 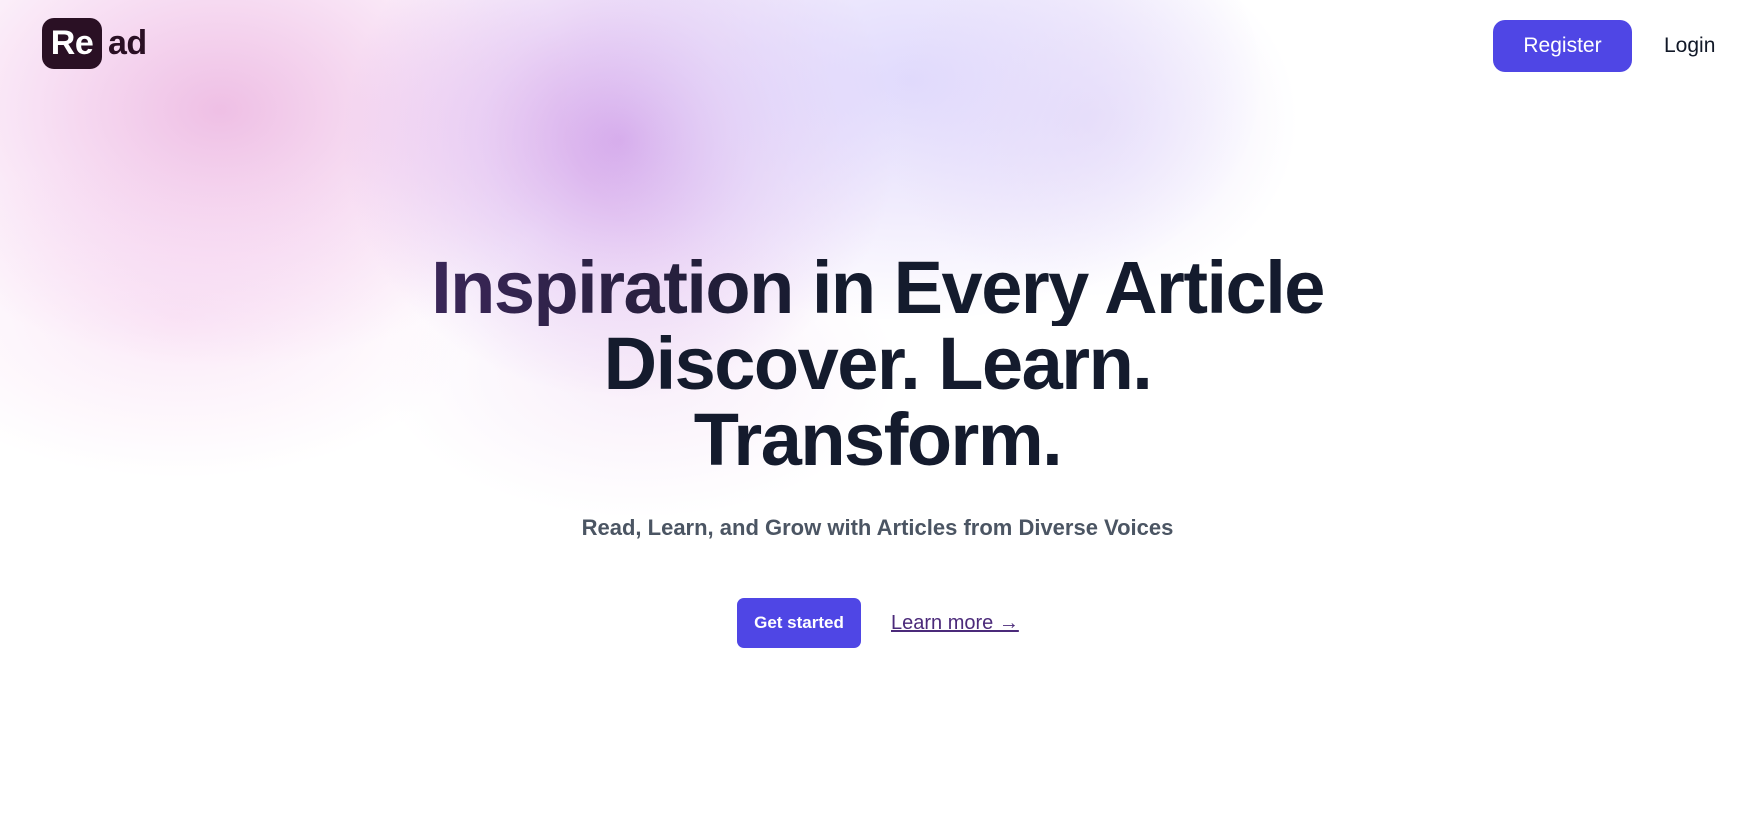 I want to click on register-button: Register, so click(x=1562, y=46).